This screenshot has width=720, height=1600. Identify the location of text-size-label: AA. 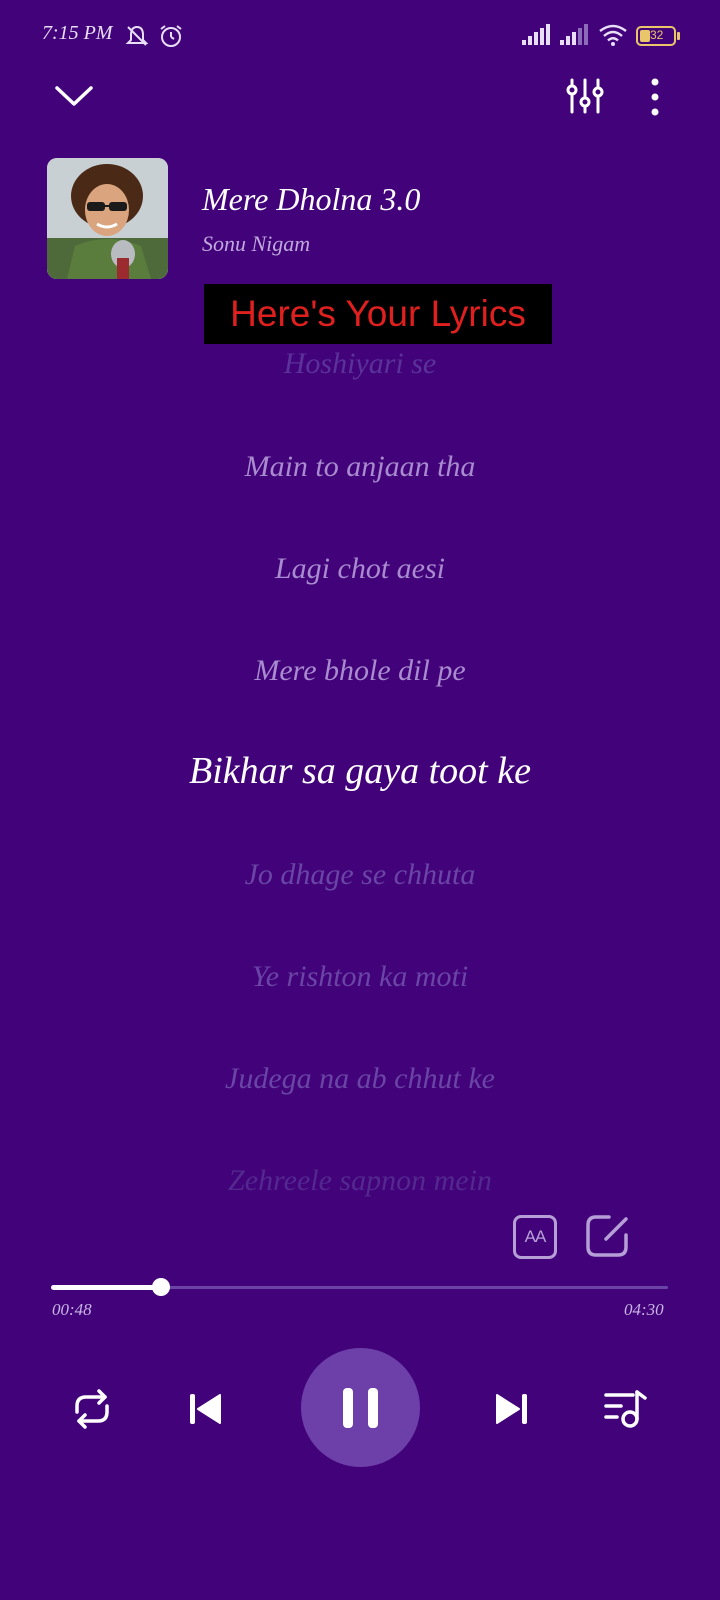
(535, 1236).